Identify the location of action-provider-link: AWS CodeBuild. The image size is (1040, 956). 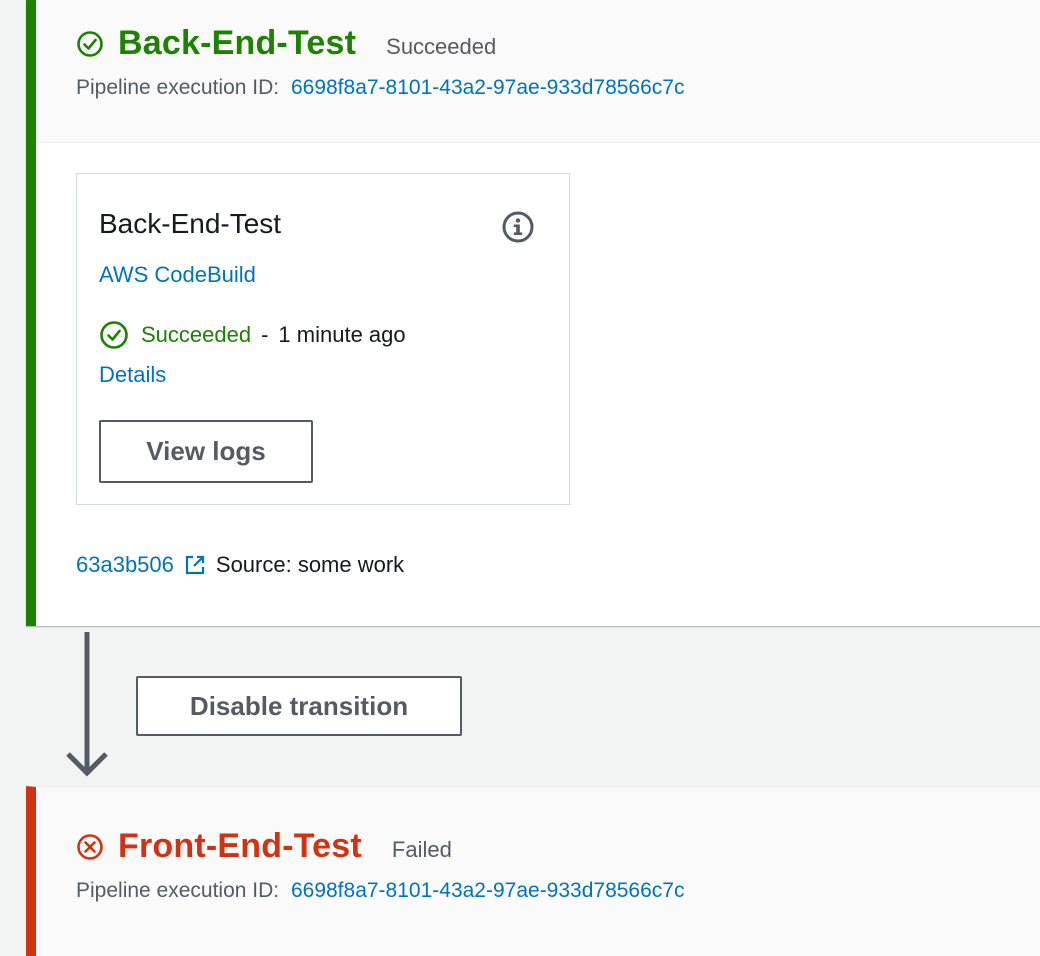
(177, 275).